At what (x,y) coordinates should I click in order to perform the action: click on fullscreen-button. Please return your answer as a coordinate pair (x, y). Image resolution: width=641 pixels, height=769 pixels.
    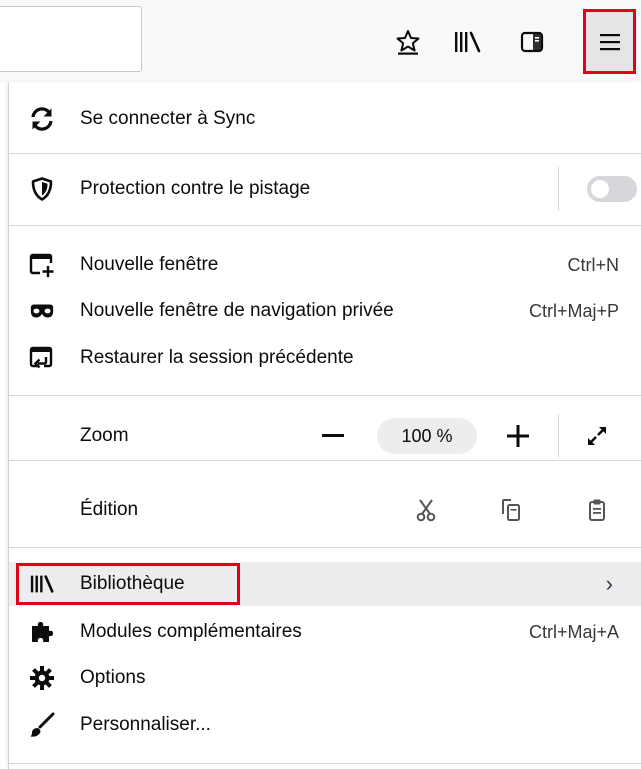
    Looking at the image, I should click on (597, 436).